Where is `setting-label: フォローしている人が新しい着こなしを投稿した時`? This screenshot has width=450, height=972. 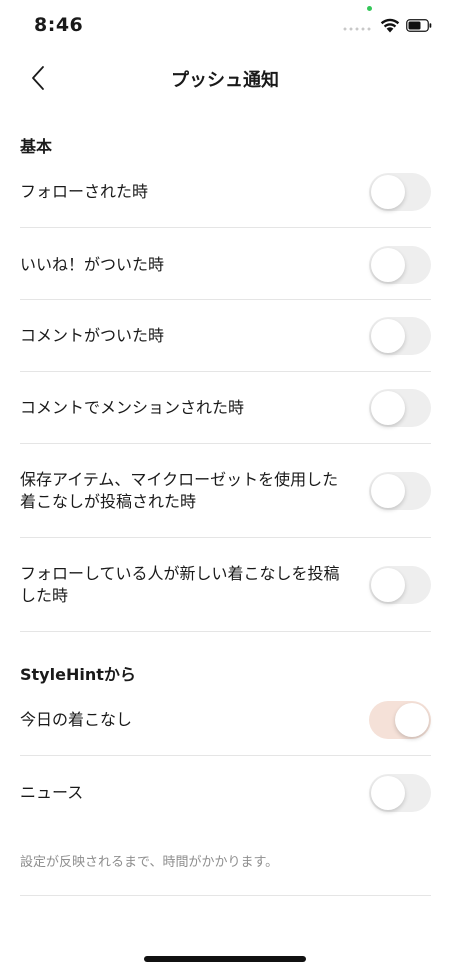 setting-label: フォローしている人が新しい着こなしを投稿した時 is located at coordinates (180, 584).